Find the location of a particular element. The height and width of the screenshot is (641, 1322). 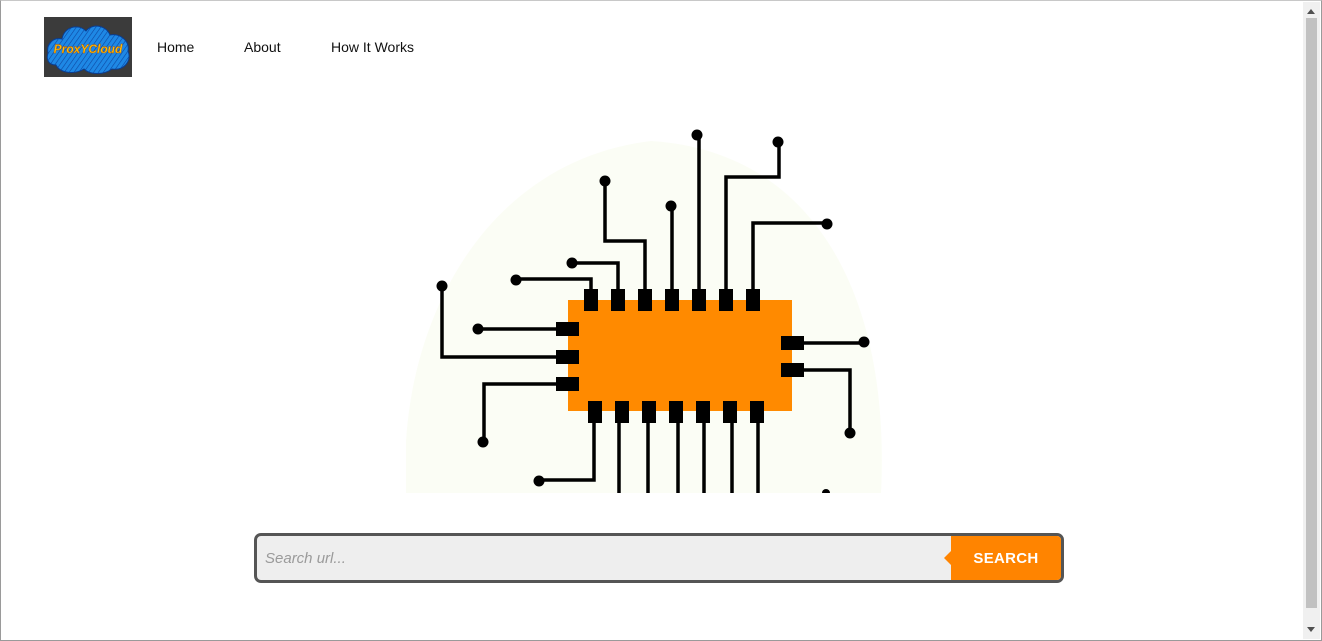

scroll-down-arrow-icon is located at coordinates (1311, 629).